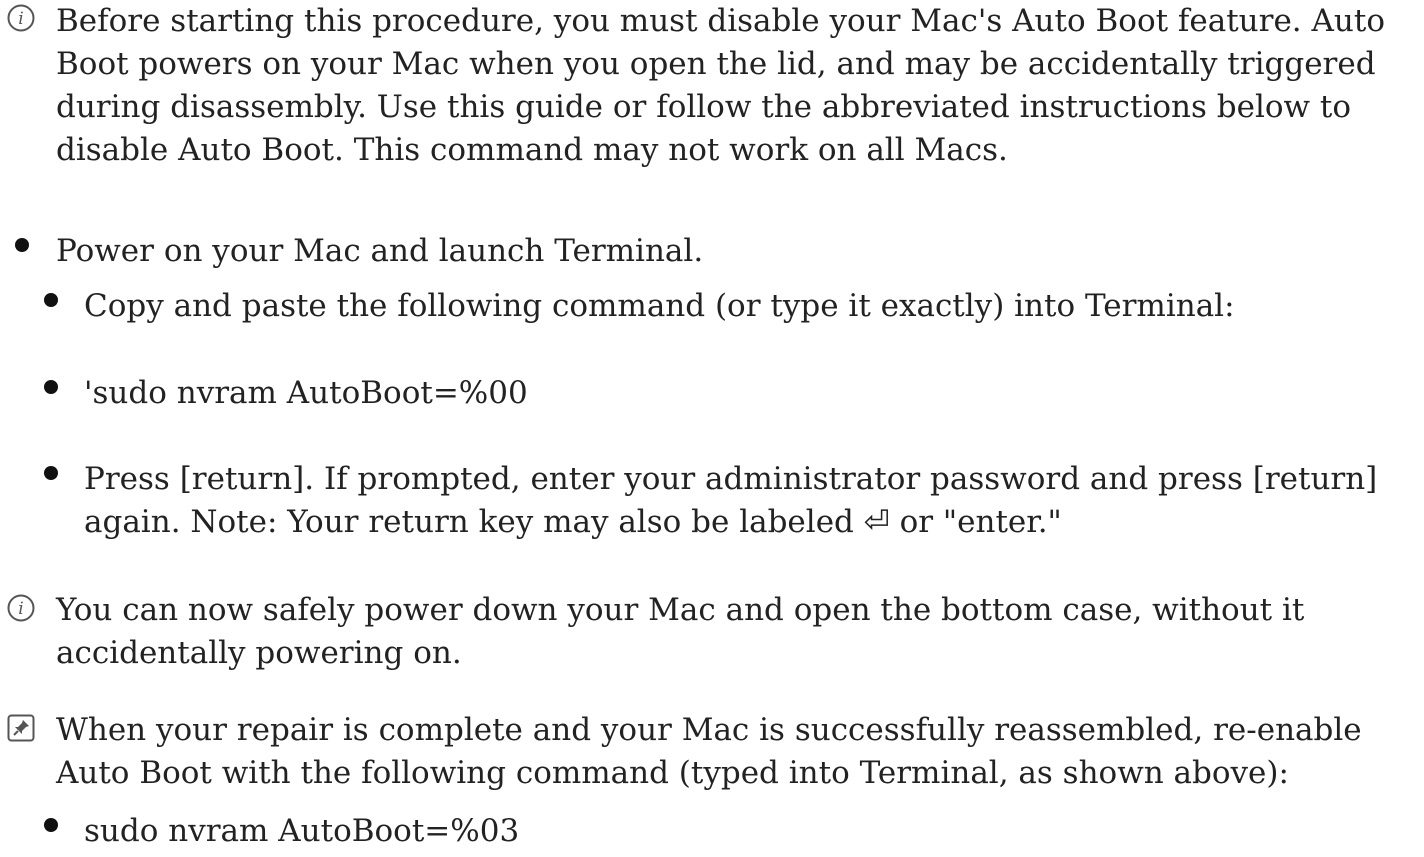  Describe the element at coordinates (21, 728) in the screenshot. I see `pin-icon` at that location.